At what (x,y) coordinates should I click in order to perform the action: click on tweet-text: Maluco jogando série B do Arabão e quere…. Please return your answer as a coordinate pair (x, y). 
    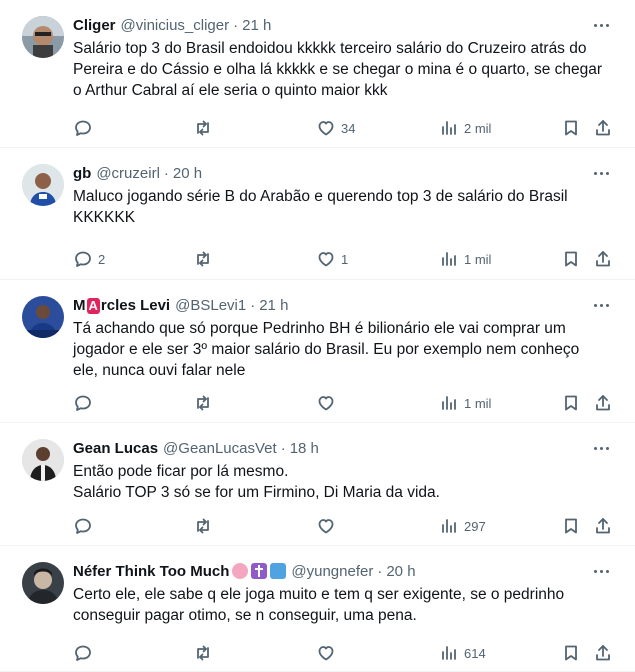
    Looking at the image, I should click on (320, 207).